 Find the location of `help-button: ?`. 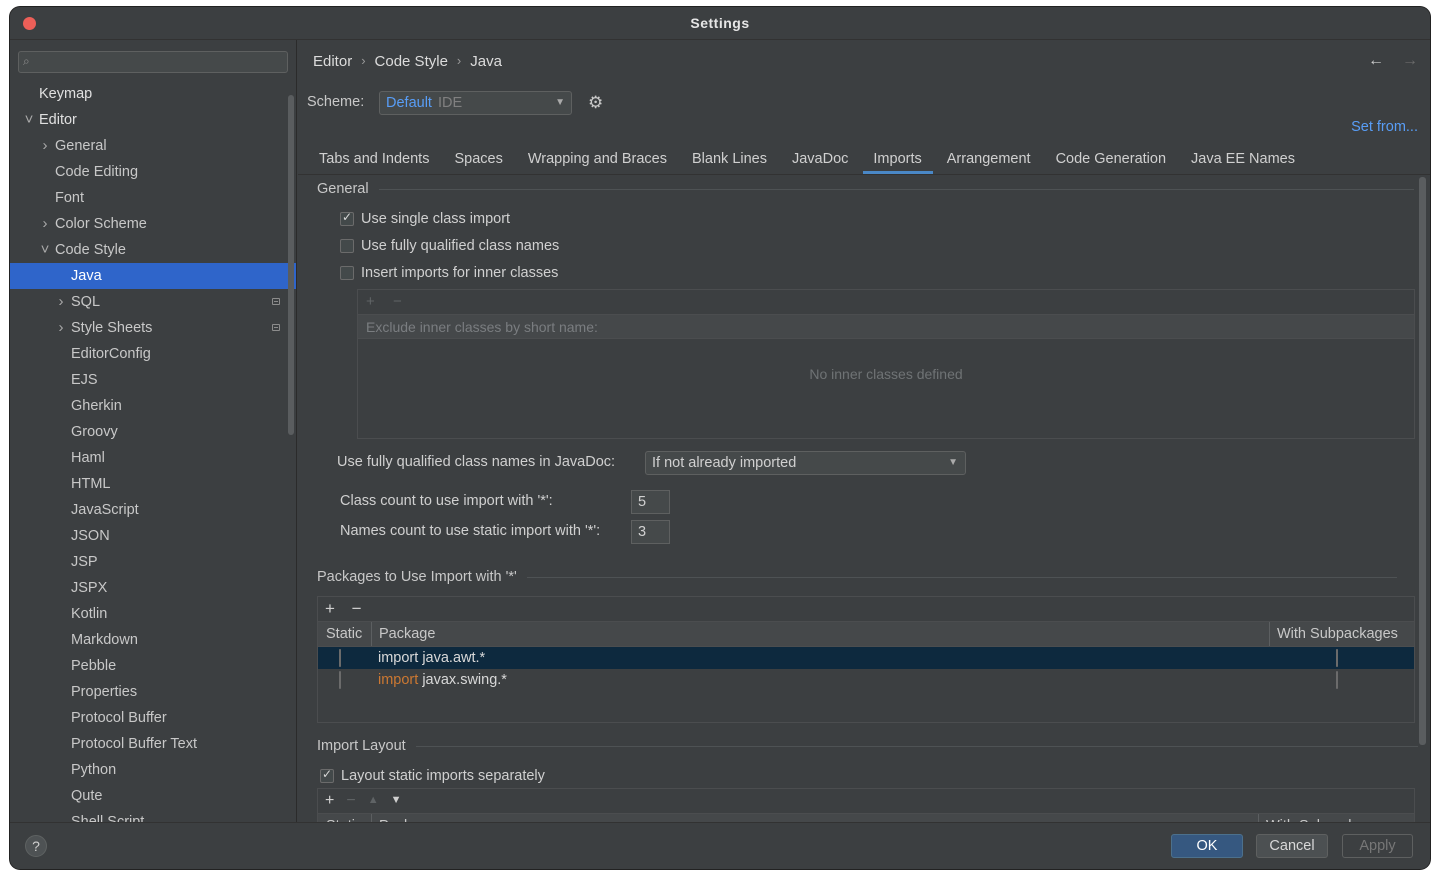

help-button: ? is located at coordinates (36, 846).